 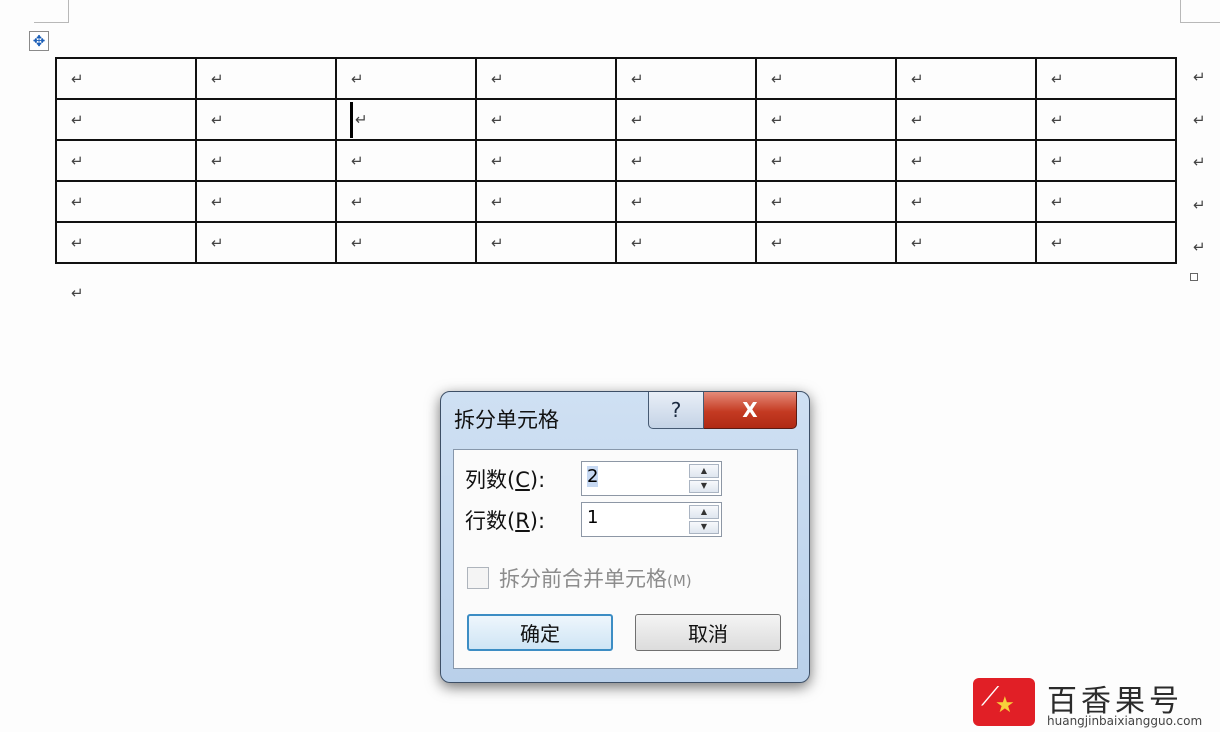 What do you see at coordinates (478, 578) in the screenshot?
I see `merge-before-split-checkbox` at bounding box center [478, 578].